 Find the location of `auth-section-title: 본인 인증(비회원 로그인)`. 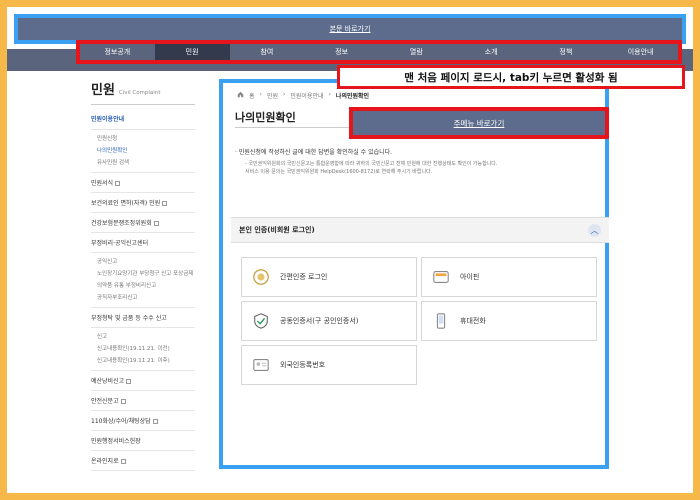

auth-section-title: 본인 인증(비회원 로그인) is located at coordinates (277, 230).